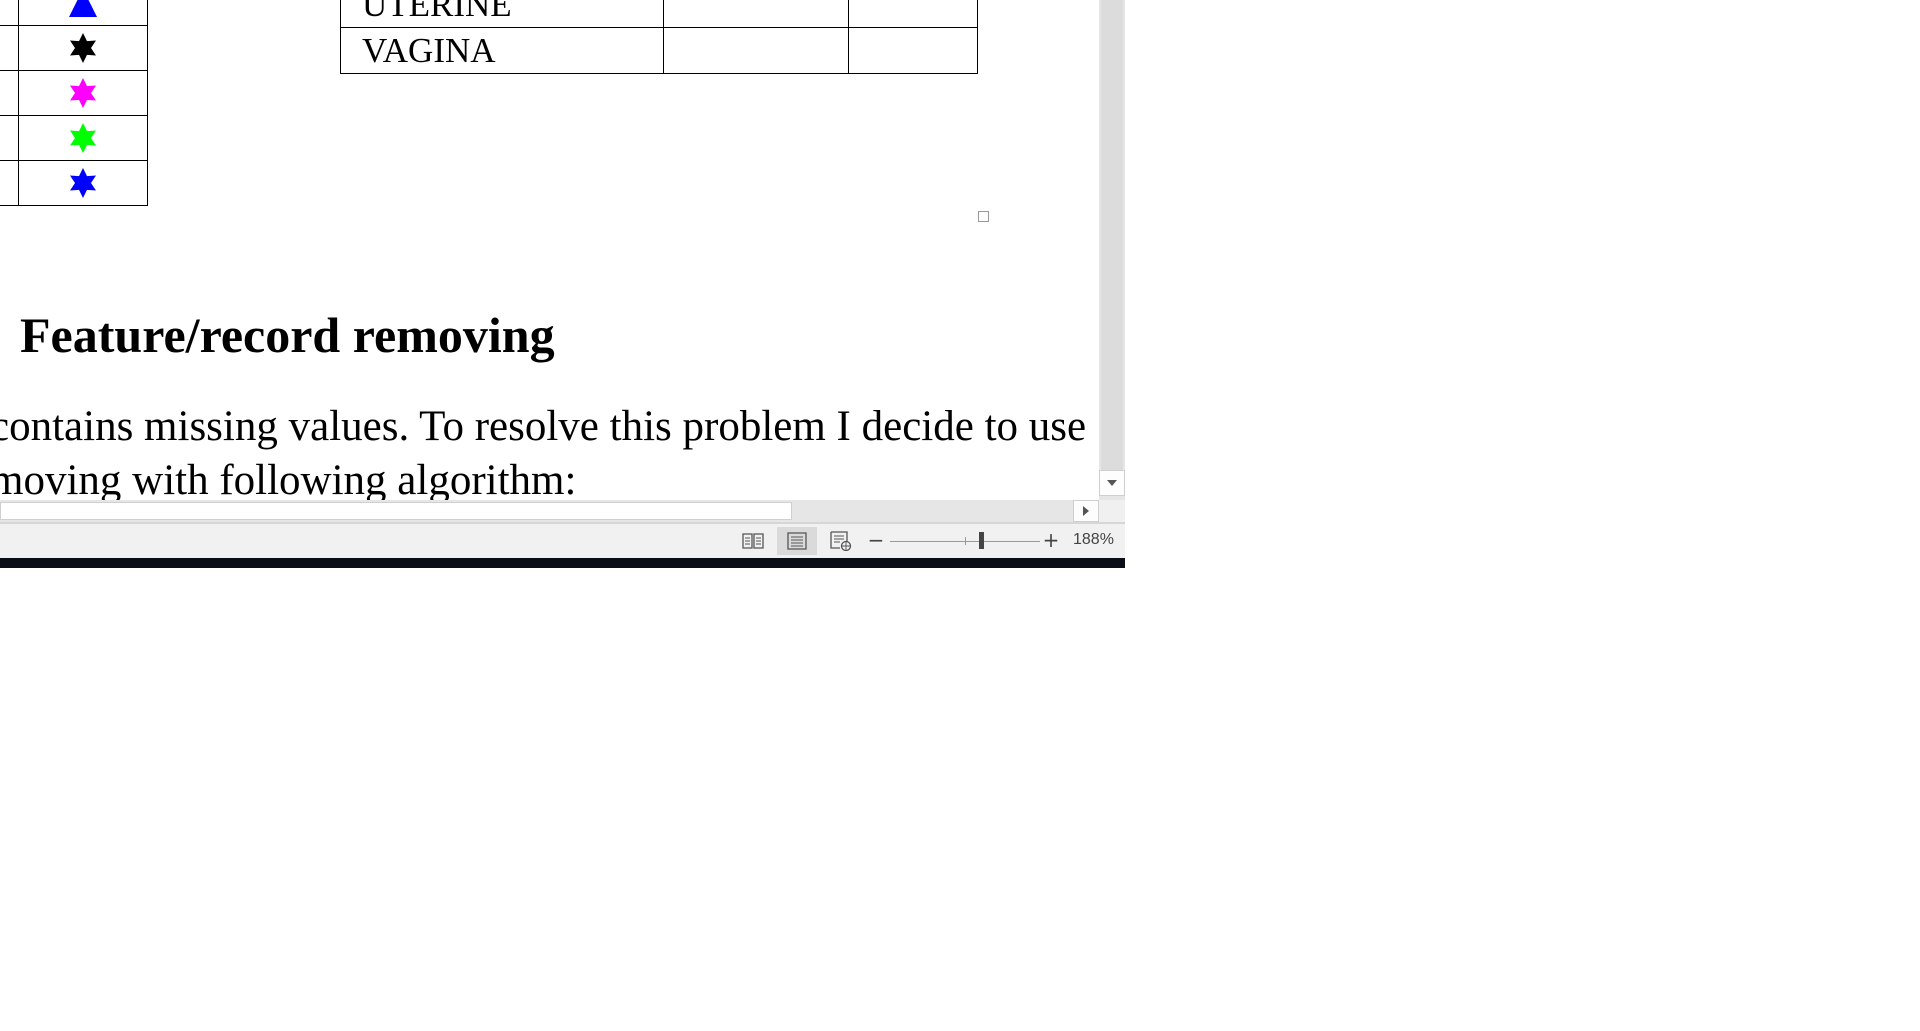 This screenshot has height=1031, width=1920. What do you see at coordinates (1093, 540) in the screenshot?
I see `zoom-level: 188%` at bounding box center [1093, 540].